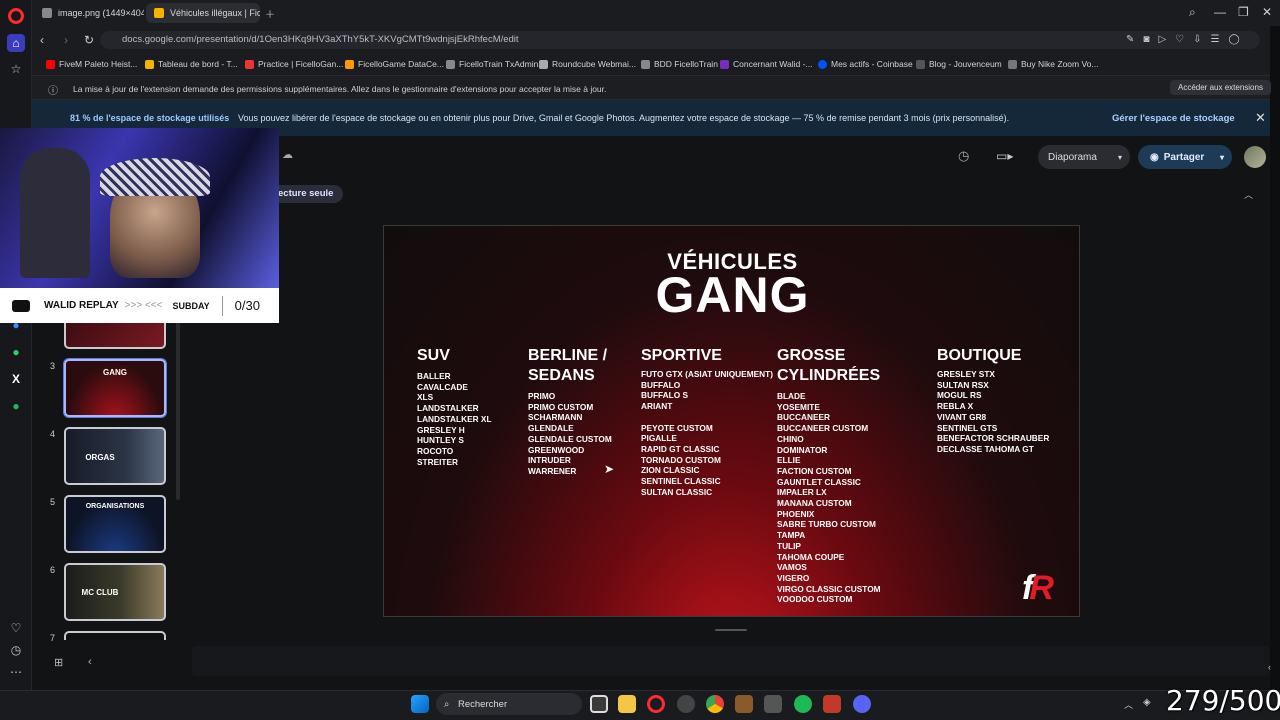 The image size is (1280, 720). What do you see at coordinates (1220, 87) in the screenshot?
I see `extensions-button: Accéder aux extensions` at bounding box center [1220, 87].